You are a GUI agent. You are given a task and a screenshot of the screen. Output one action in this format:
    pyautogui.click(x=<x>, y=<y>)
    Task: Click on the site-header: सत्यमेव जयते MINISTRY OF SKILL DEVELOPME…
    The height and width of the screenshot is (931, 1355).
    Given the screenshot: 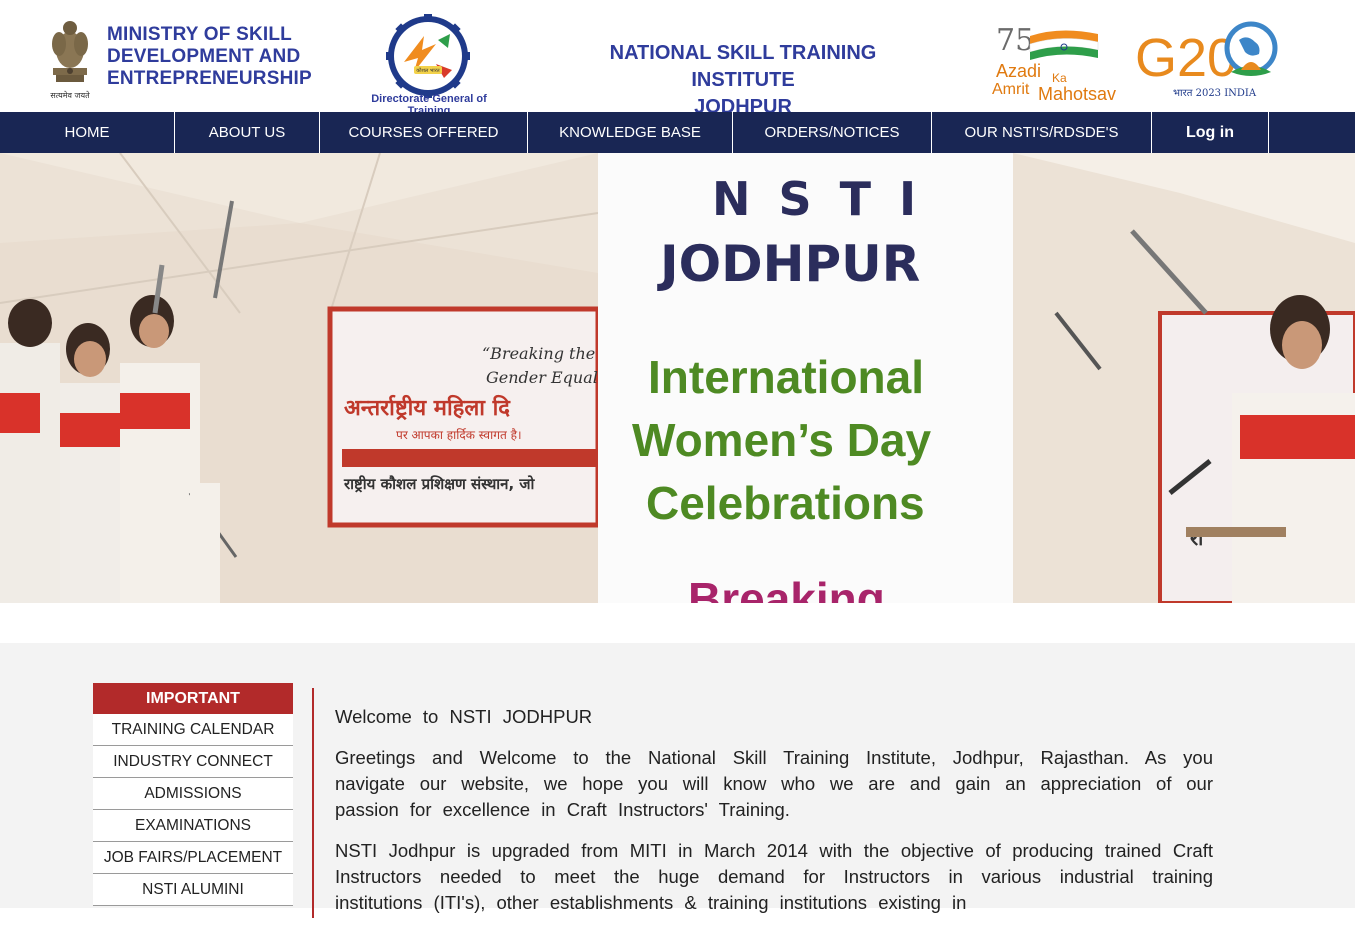 What is the action you would take?
    pyautogui.click(x=677, y=59)
    